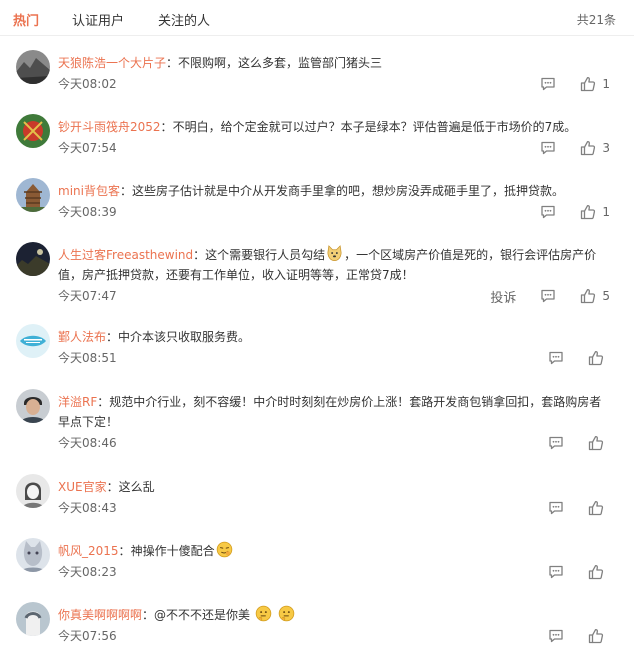  What do you see at coordinates (87, 358) in the screenshot?
I see `comment-time: 今天08:51` at bounding box center [87, 358].